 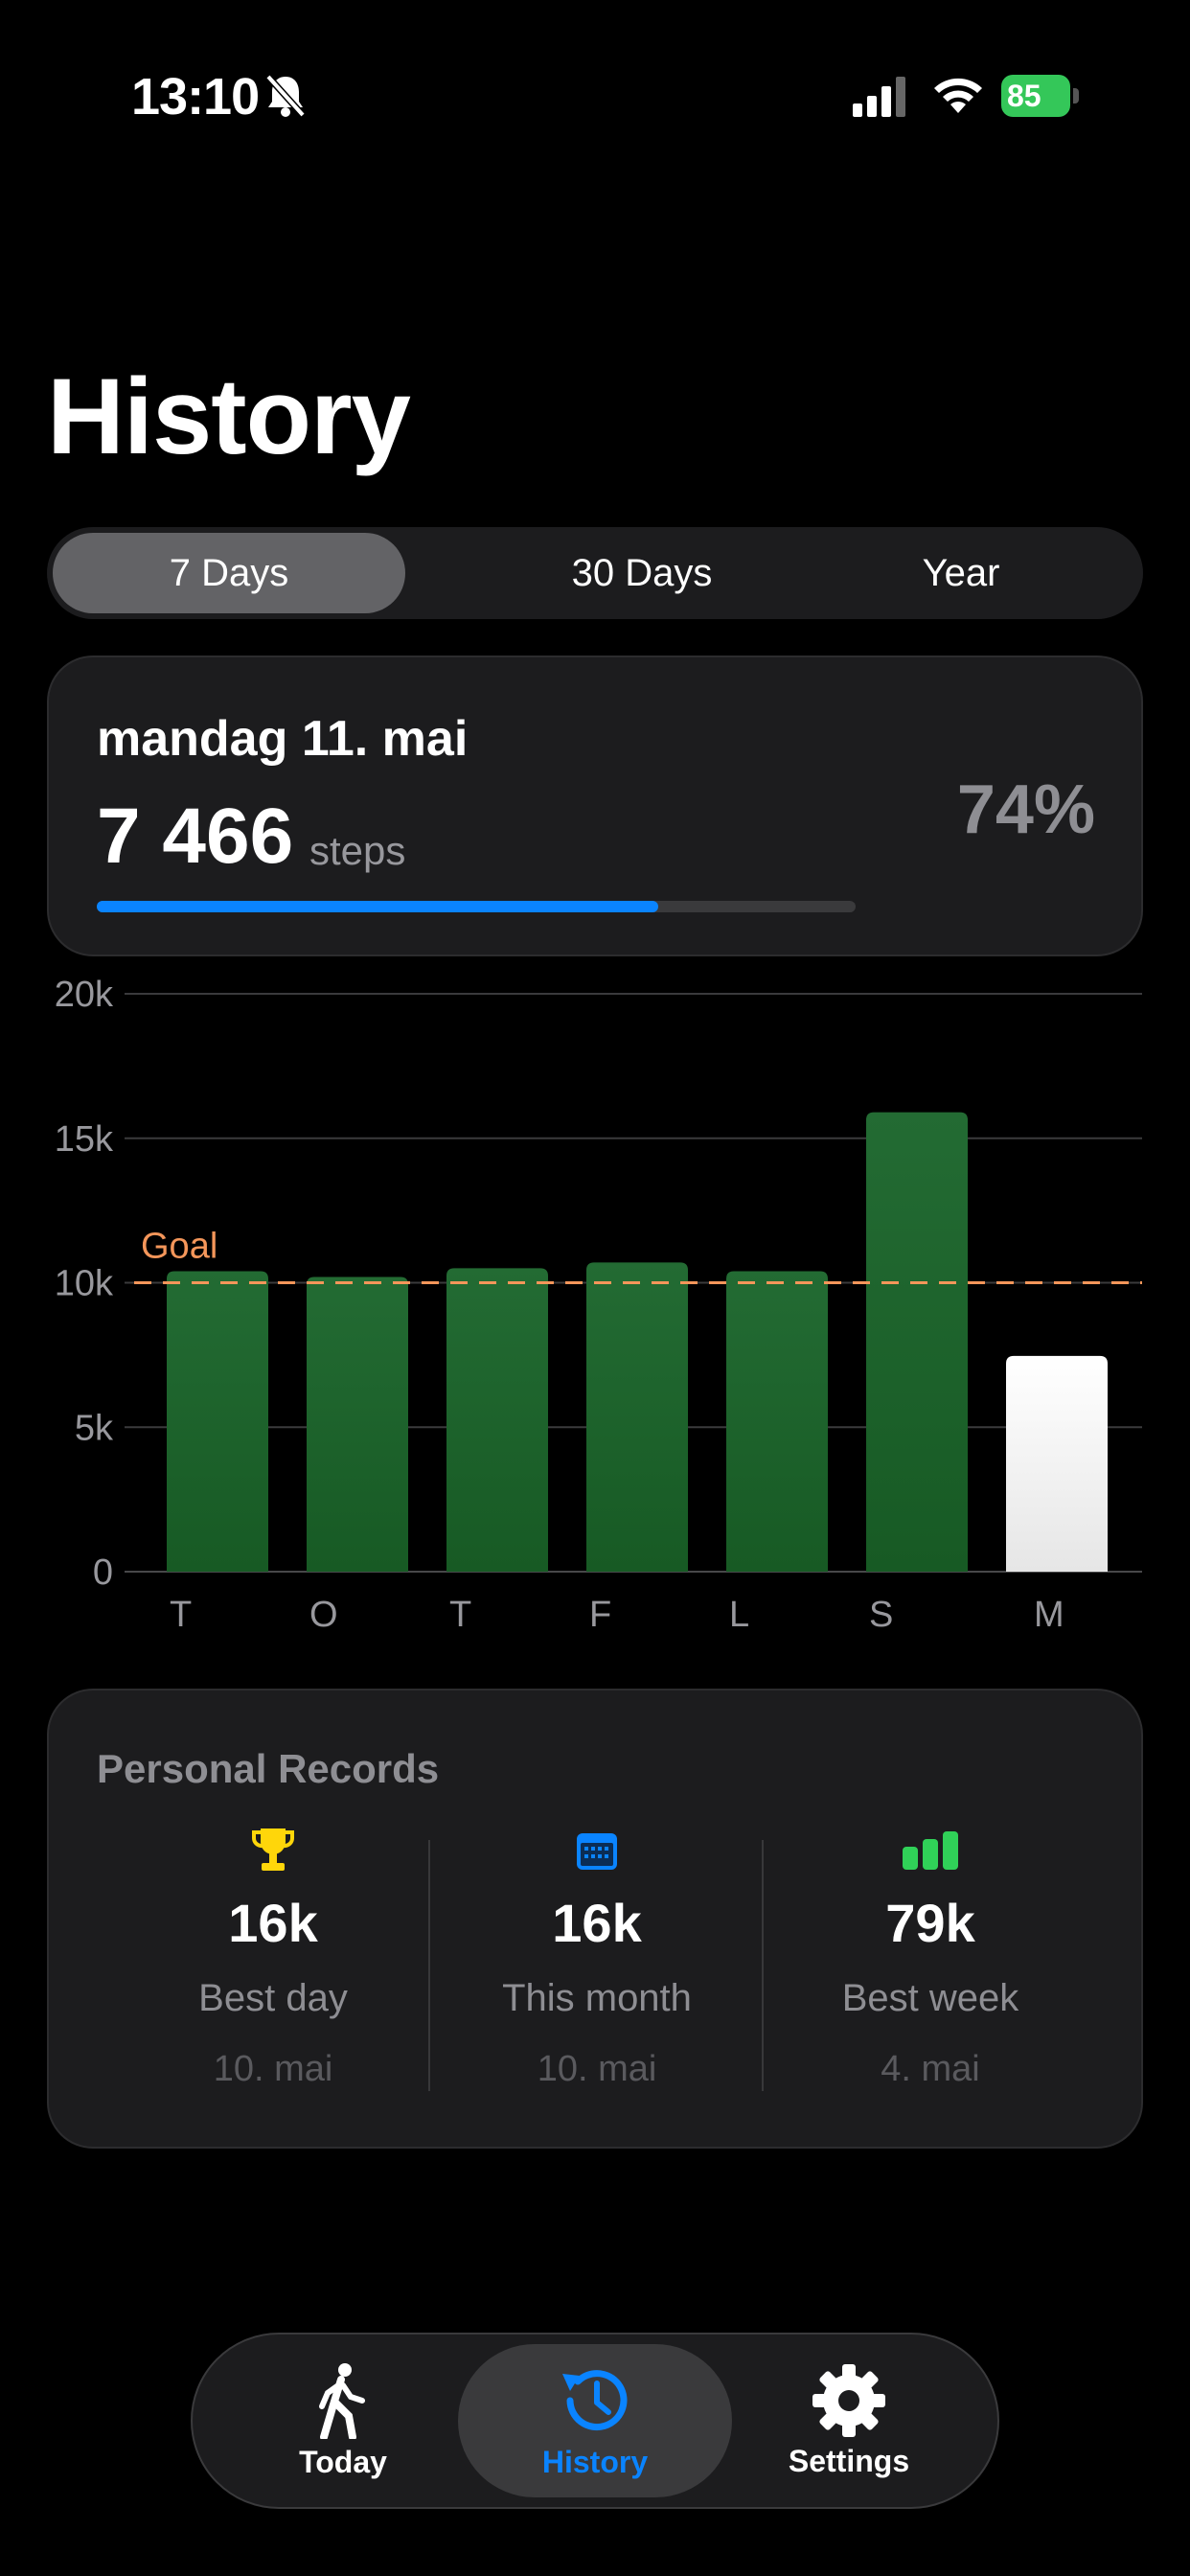 What do you see at coordinates (273, 1849) in the screenshot?
I see `trophy-icon` at bounding box center [273, 1849].